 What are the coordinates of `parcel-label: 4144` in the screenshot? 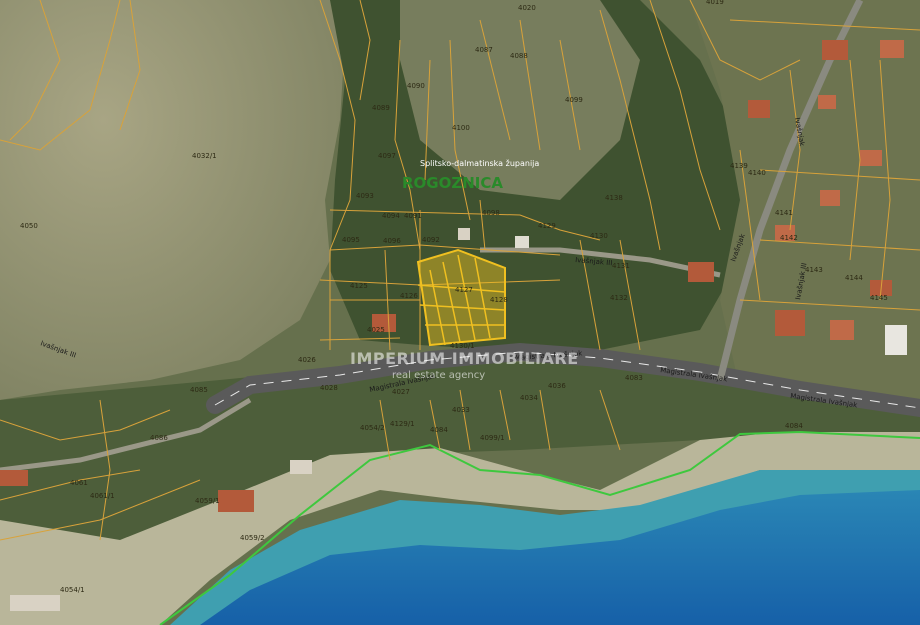 It's located at (854, 278).